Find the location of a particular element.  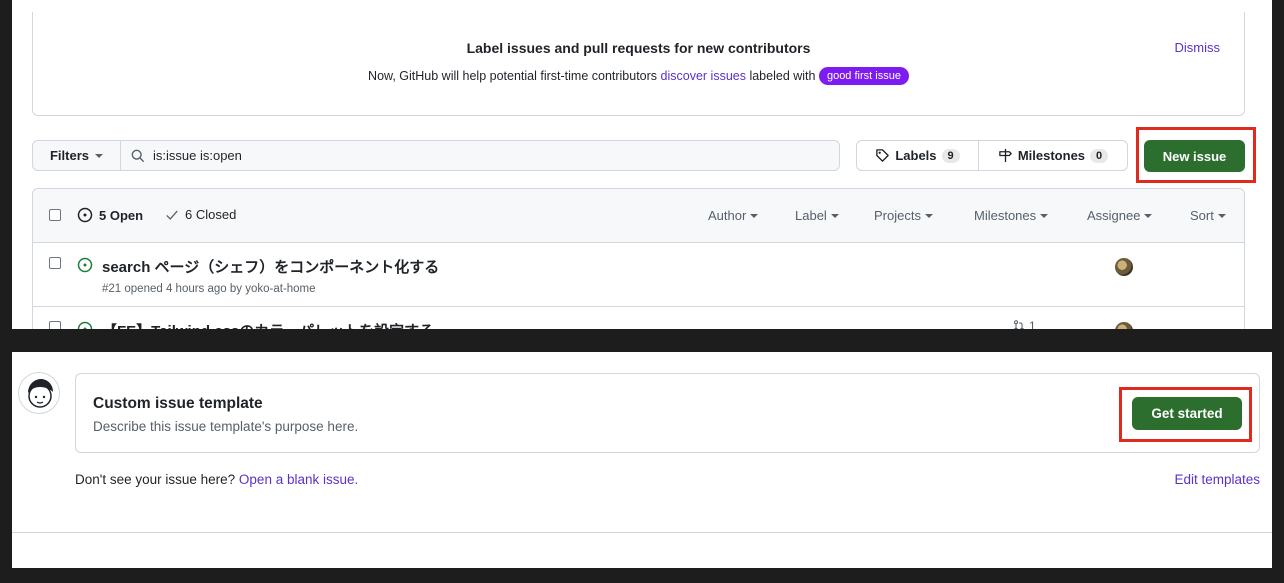

assignee-filter: Assignee is located at coordinates (1120, 215).